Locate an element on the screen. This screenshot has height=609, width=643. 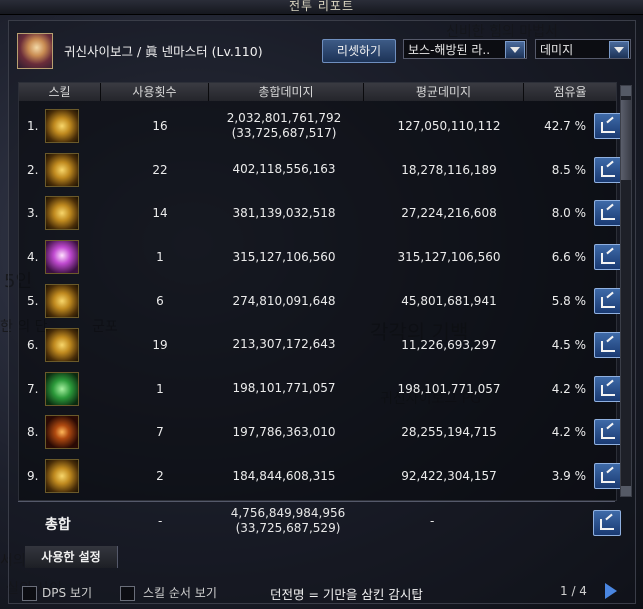
total-damage: 4,756,849,984,956 (33,725,687,529) is located at coordinates (288, 521).